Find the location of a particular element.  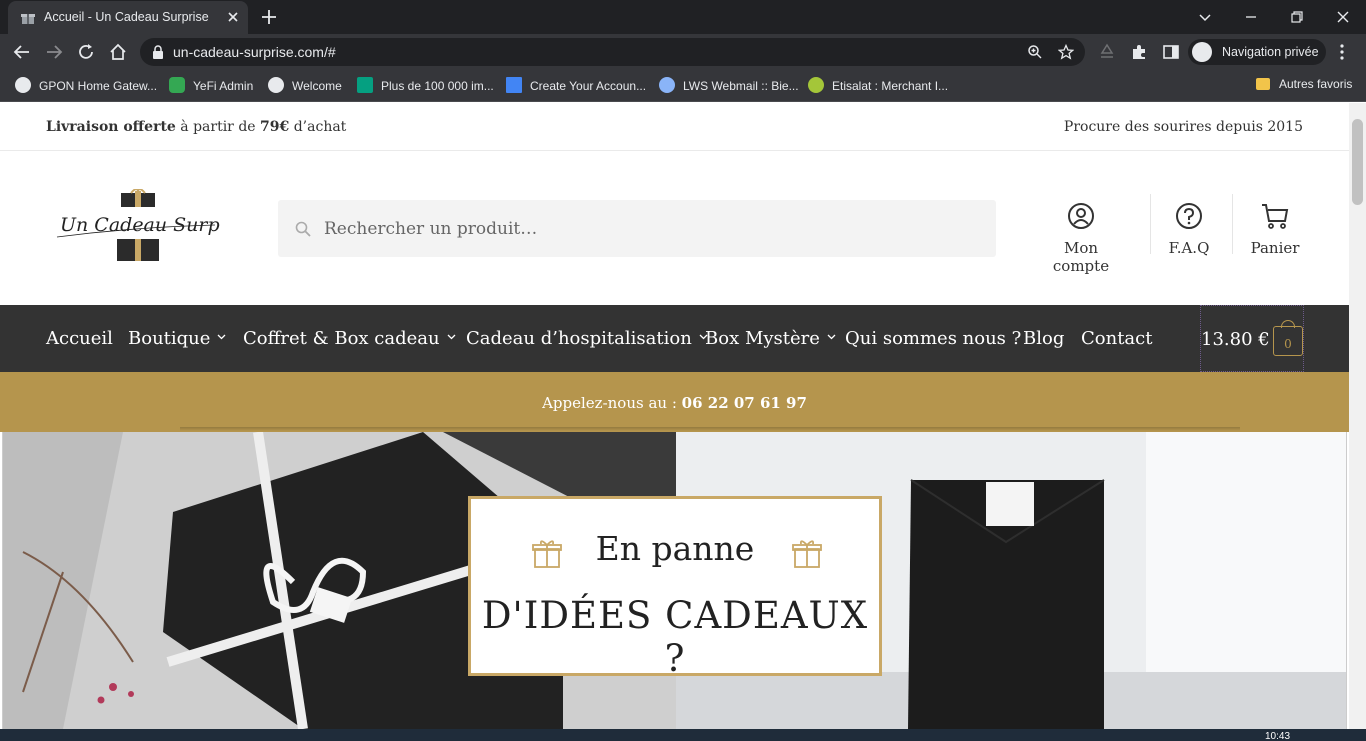

bookmark-item: YeFi Admin is located at coordinates (211, 86).